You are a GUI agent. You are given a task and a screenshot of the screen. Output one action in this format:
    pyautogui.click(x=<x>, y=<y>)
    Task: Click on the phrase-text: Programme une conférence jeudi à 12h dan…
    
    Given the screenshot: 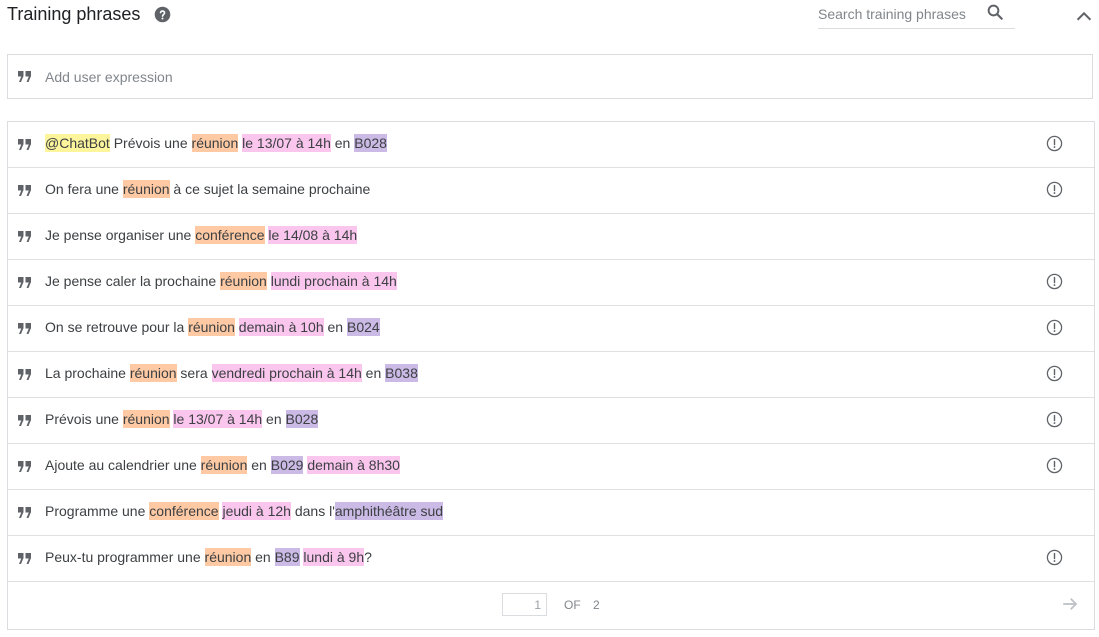 What is the action you would take?
    pyautogui.click(x=244, y=511)
    